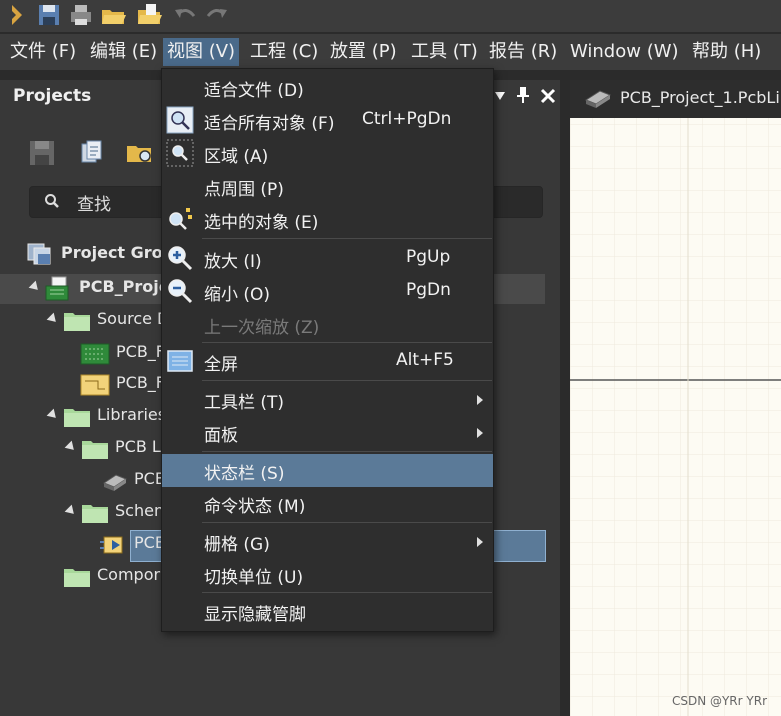  I want to click on menu-item-label: 区域 (A), so click(236, 157).